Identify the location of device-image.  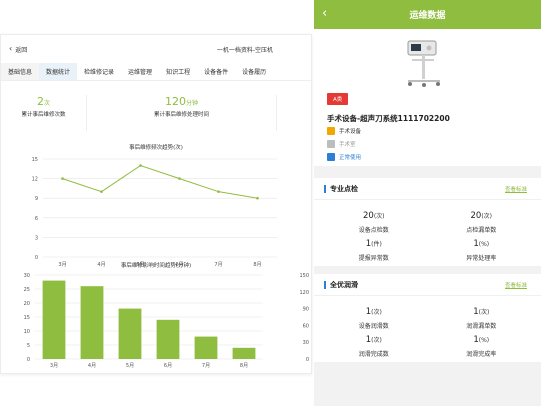
(423, 63).